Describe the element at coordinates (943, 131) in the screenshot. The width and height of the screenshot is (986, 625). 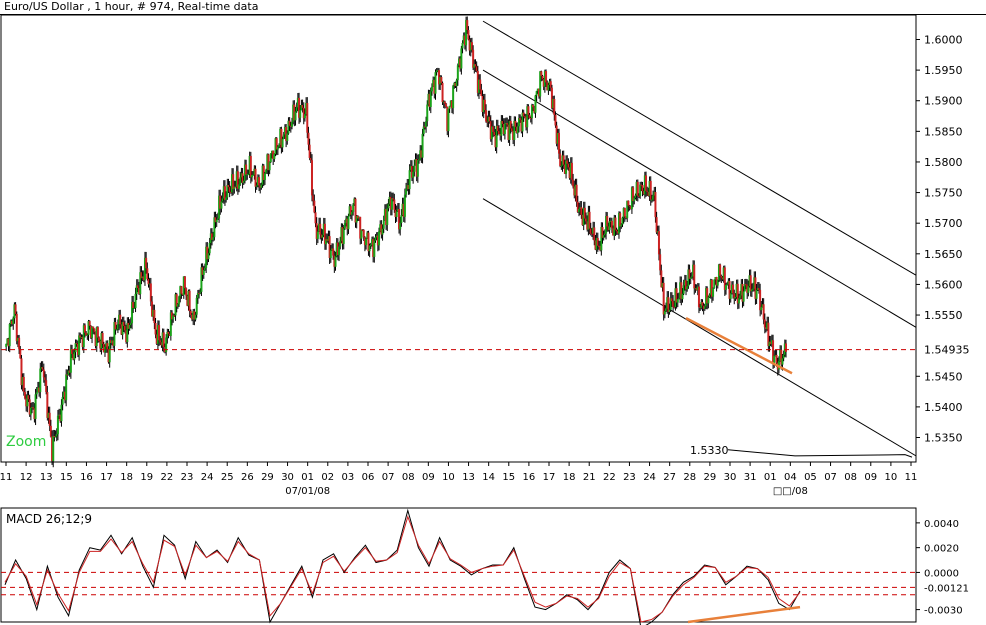
I see `price-y-tick-label: 1.5850` at that location.